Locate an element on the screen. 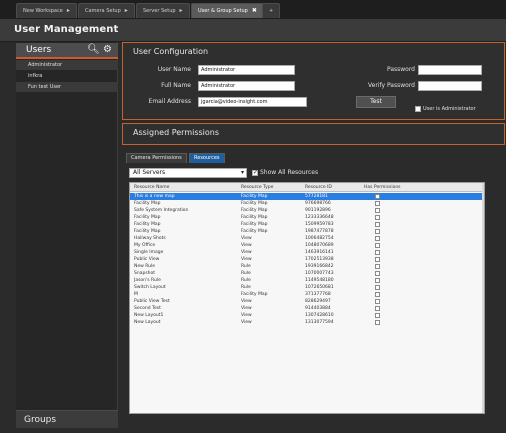 This screenshot has width=506, height=433. tab-label: User & Group Setup is located at coordinates (223, 11).